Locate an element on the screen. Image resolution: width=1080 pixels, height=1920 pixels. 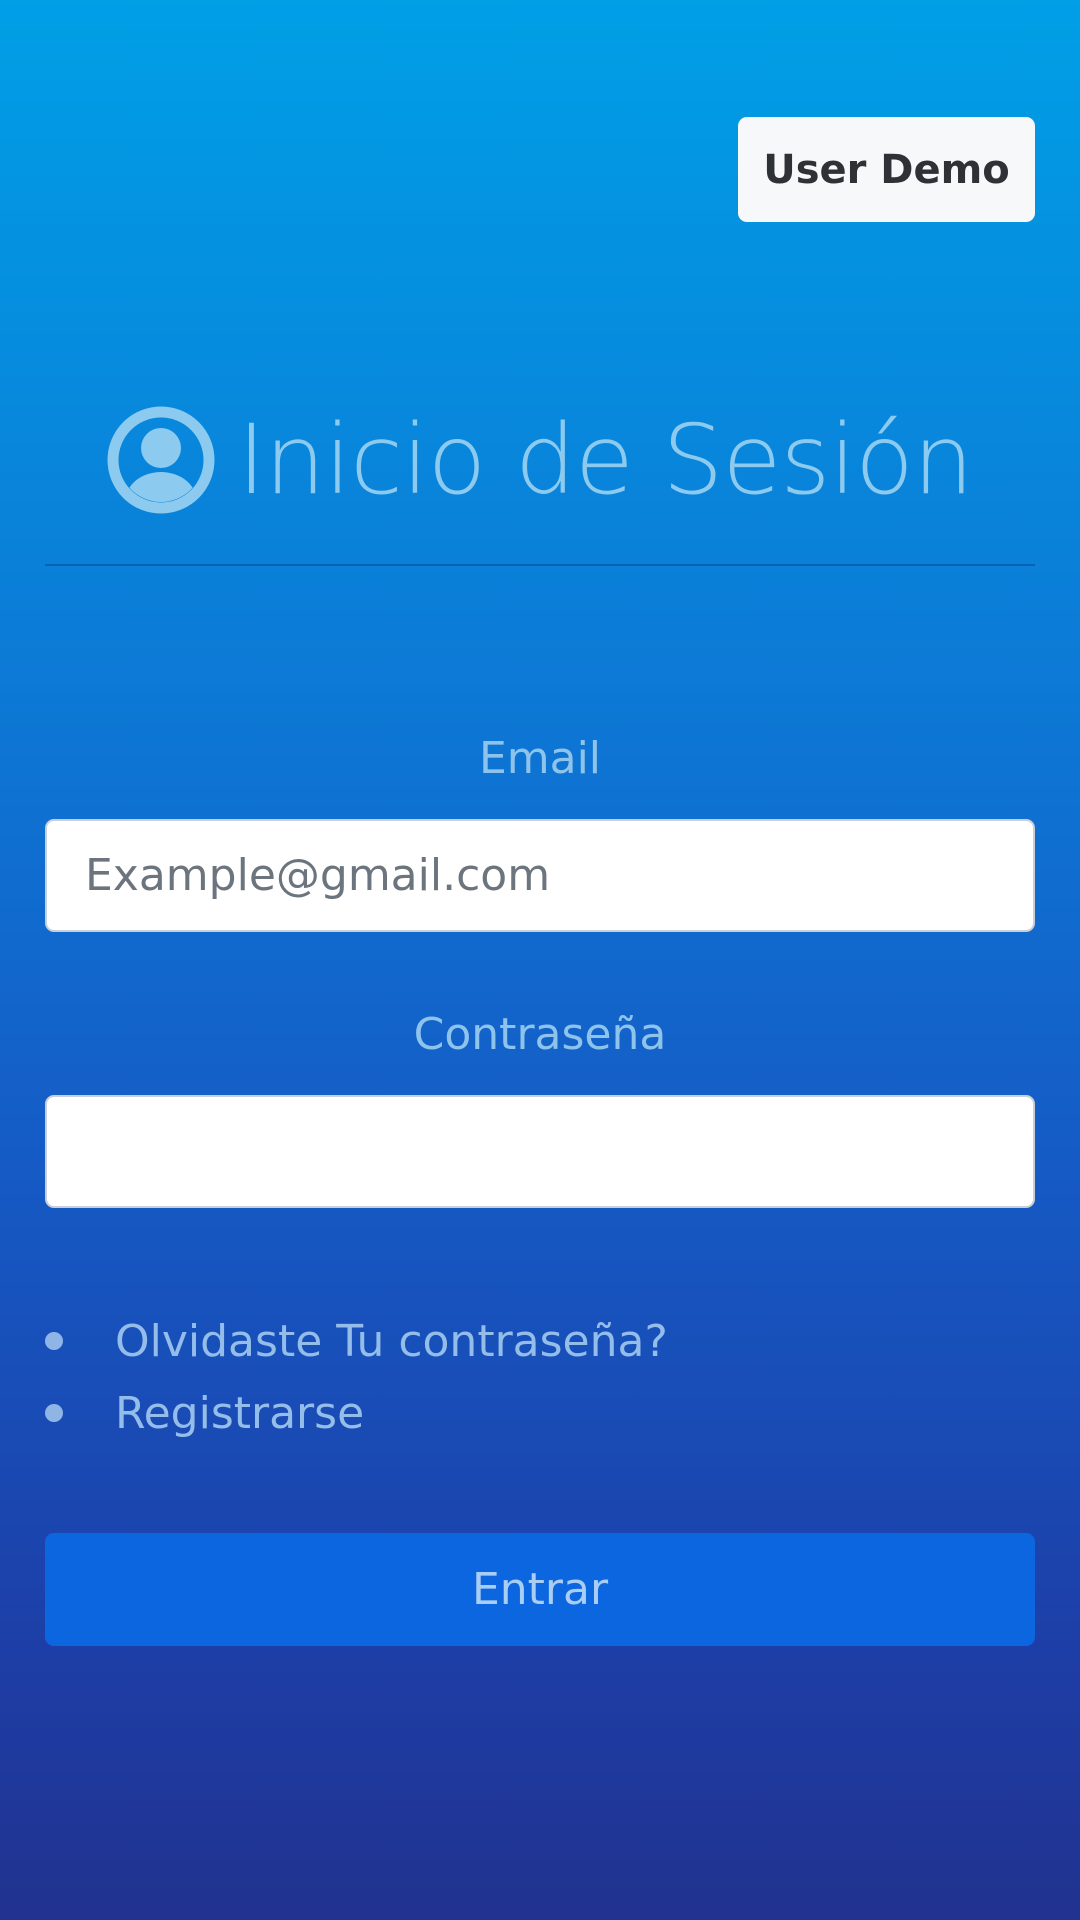
title-divider is located at coordinates (540, 565).